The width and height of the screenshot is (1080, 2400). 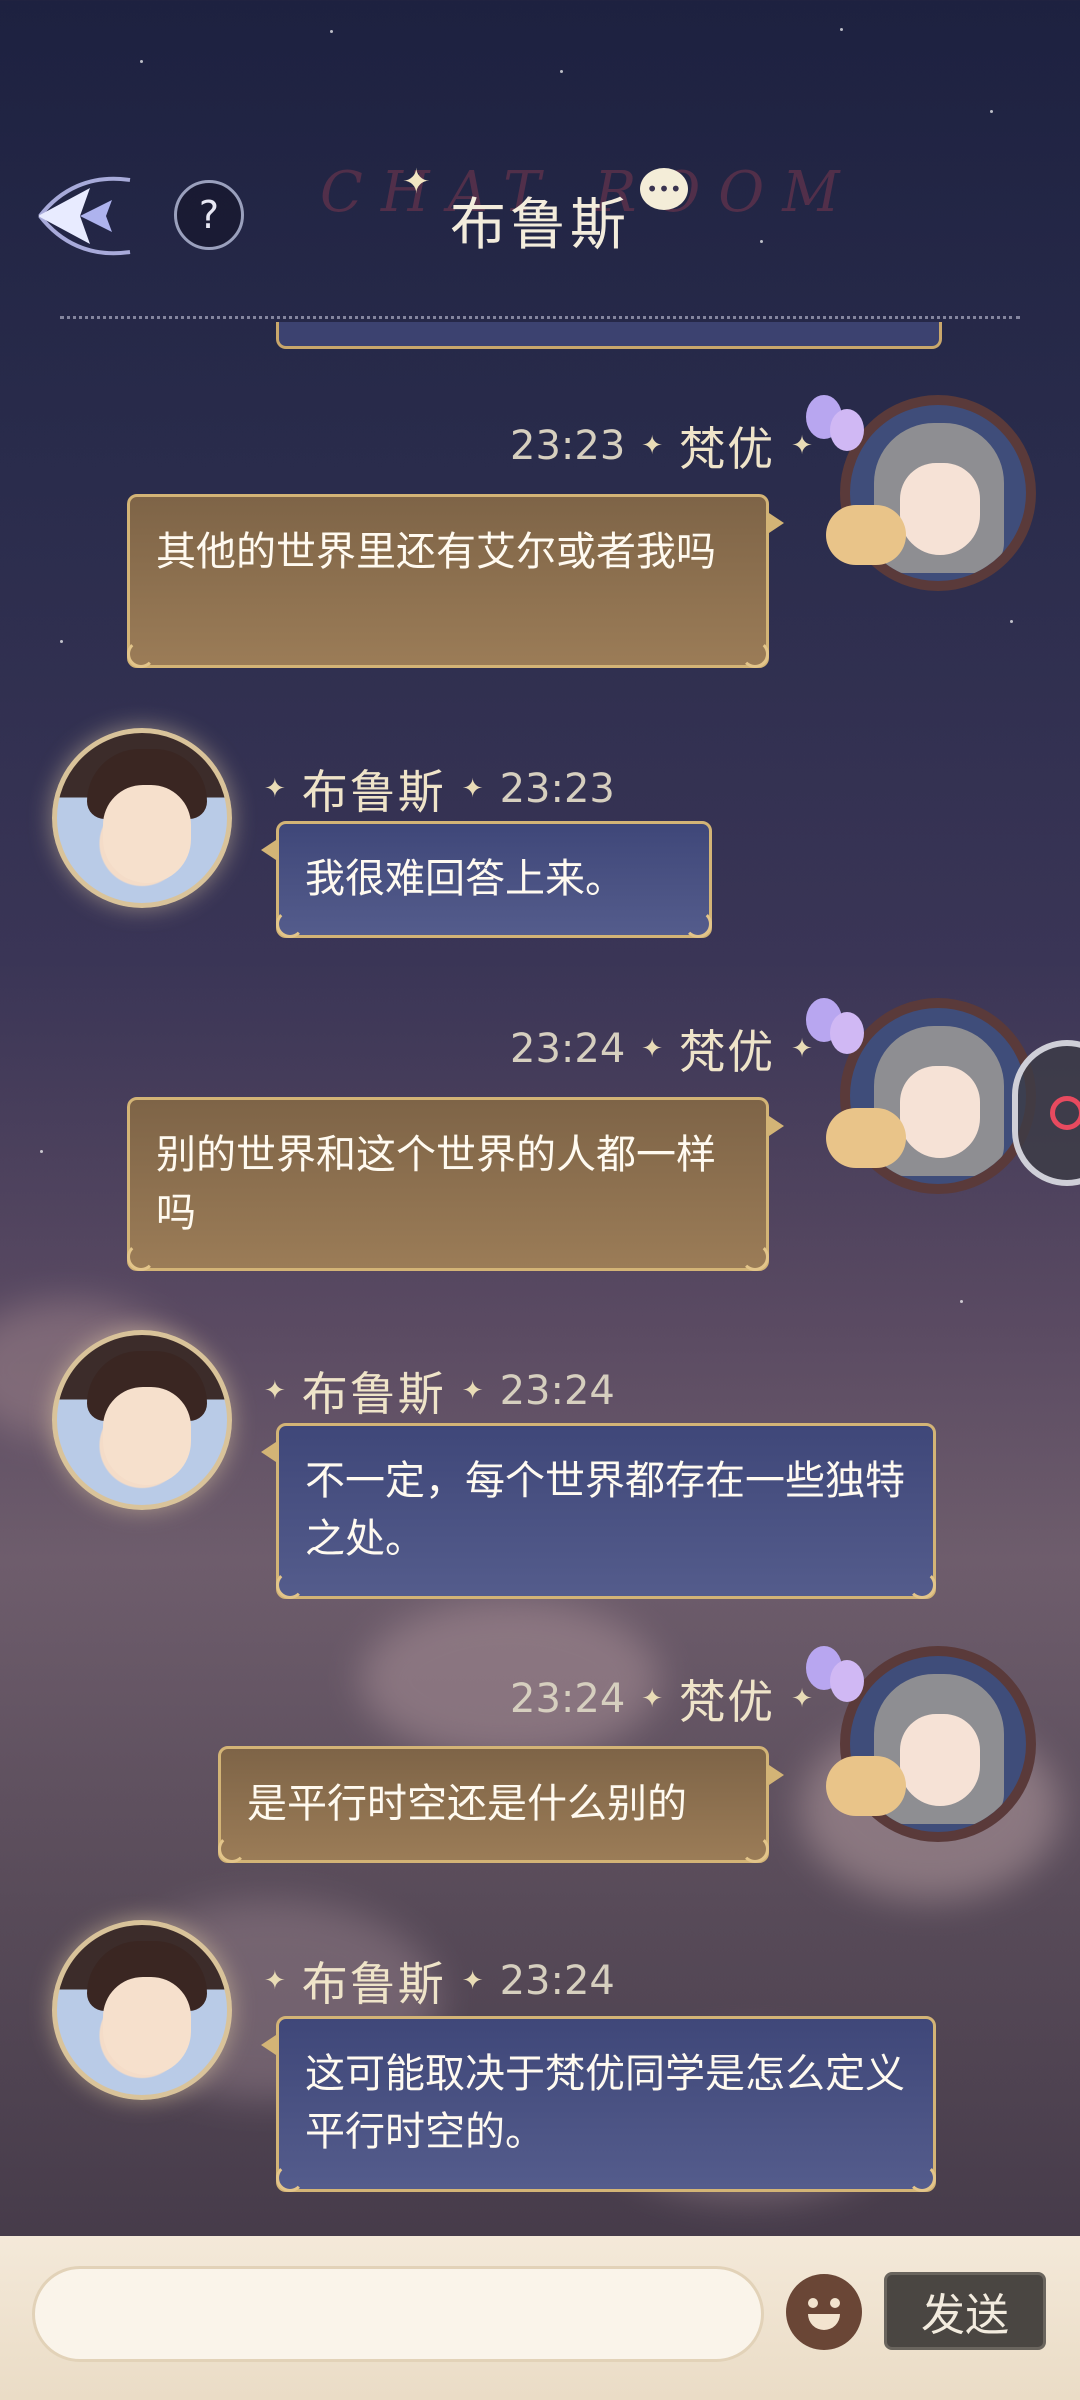 What do you see at coordinates (540, 317) in the screenshot?
I see `divider` at bounding box center [540, 317].